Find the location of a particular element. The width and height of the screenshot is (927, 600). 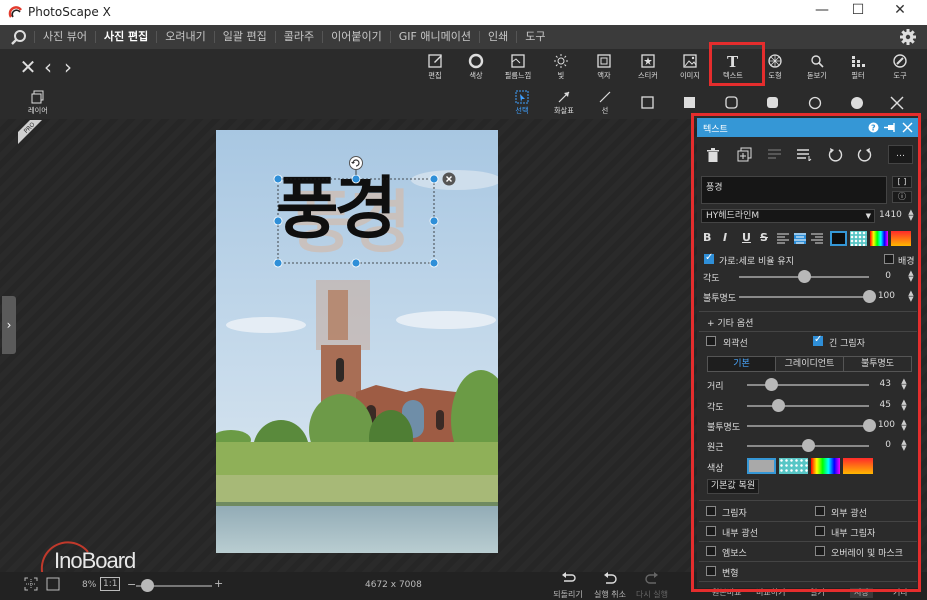

perspective-value: 0 is located at coordinates (879, 445).